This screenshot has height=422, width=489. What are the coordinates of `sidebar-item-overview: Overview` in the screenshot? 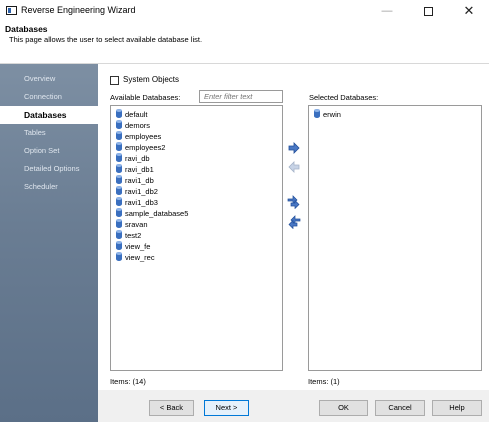 It's located at (49, 79).